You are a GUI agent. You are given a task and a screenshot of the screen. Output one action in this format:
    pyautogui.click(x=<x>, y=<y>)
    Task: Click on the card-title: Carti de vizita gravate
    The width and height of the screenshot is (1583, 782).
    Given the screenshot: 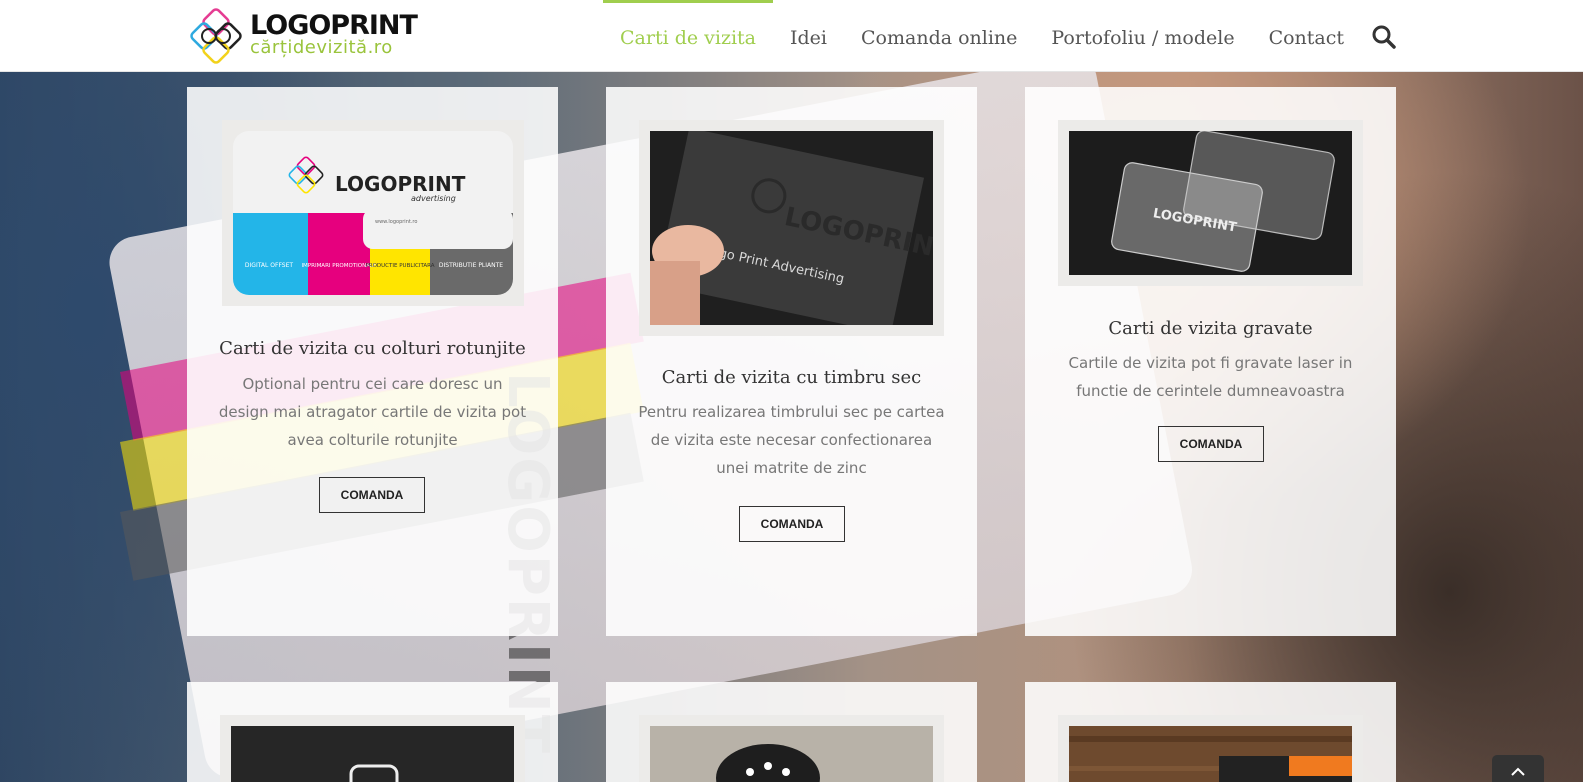 What is the action you would take?
    pyautogui.click(x=1210, y=328)
    